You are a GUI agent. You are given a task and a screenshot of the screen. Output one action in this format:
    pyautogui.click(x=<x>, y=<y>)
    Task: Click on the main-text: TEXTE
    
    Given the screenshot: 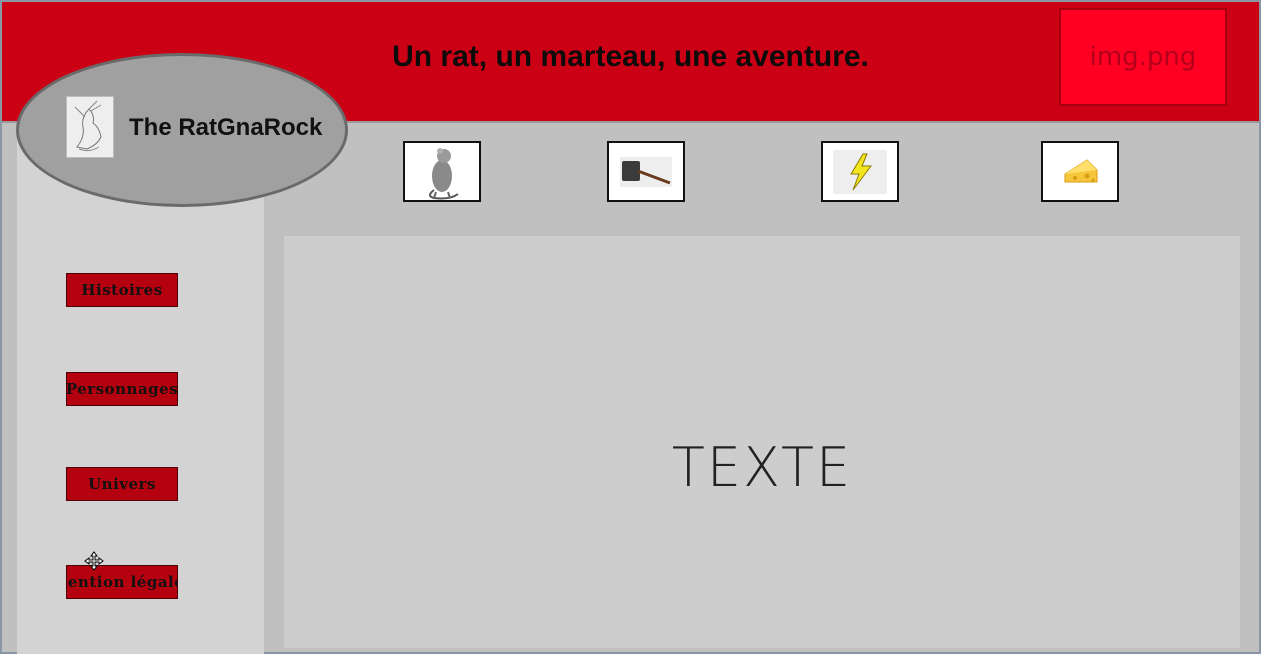 What is the action you would take?
    pyautogui.click(x=762, y=467)
    